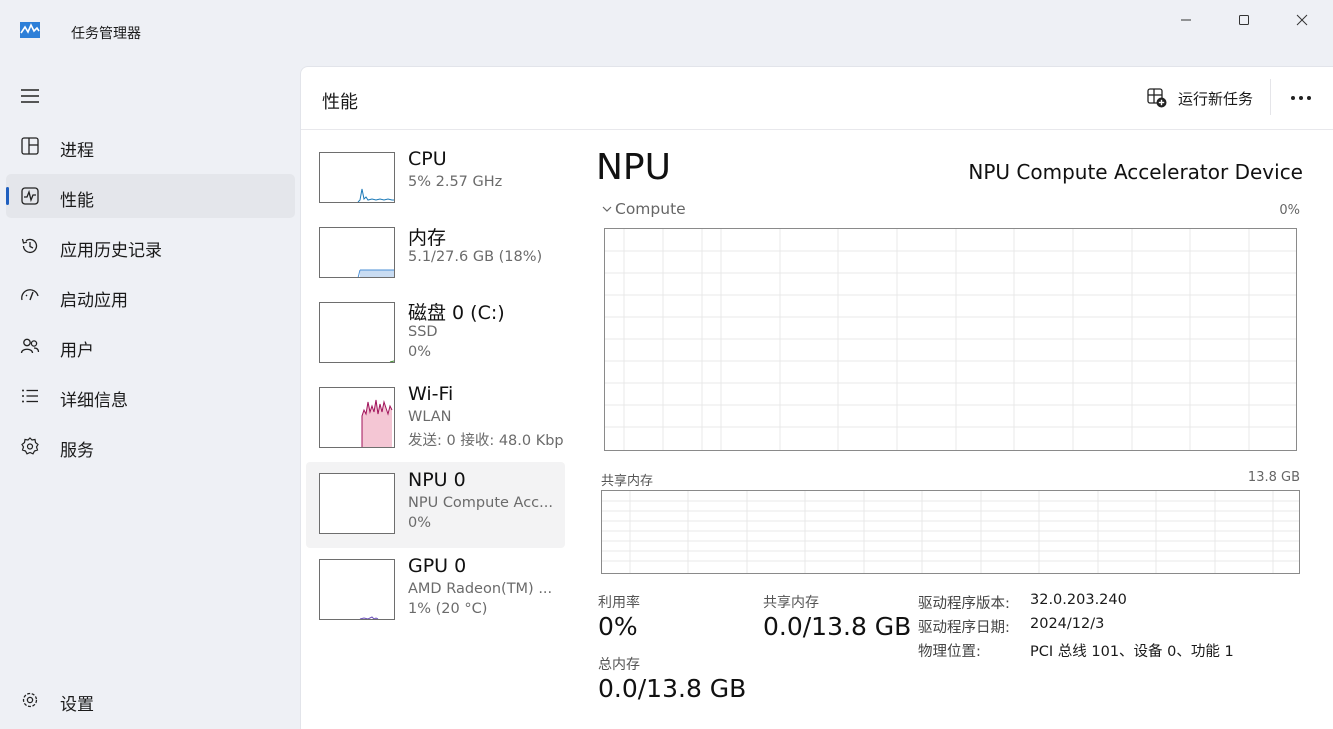  What do you see at coordinates (150, 146) in the screenshot?
I see `nav-item-processes: 进程` at bounding box center [150, 146].